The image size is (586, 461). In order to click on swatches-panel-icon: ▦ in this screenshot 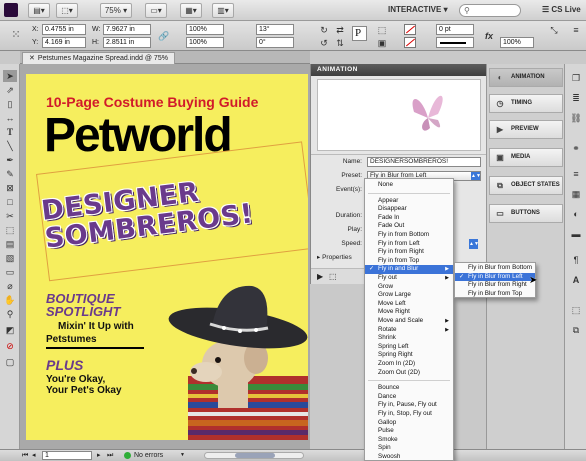, I will do `click(576, 194)`.